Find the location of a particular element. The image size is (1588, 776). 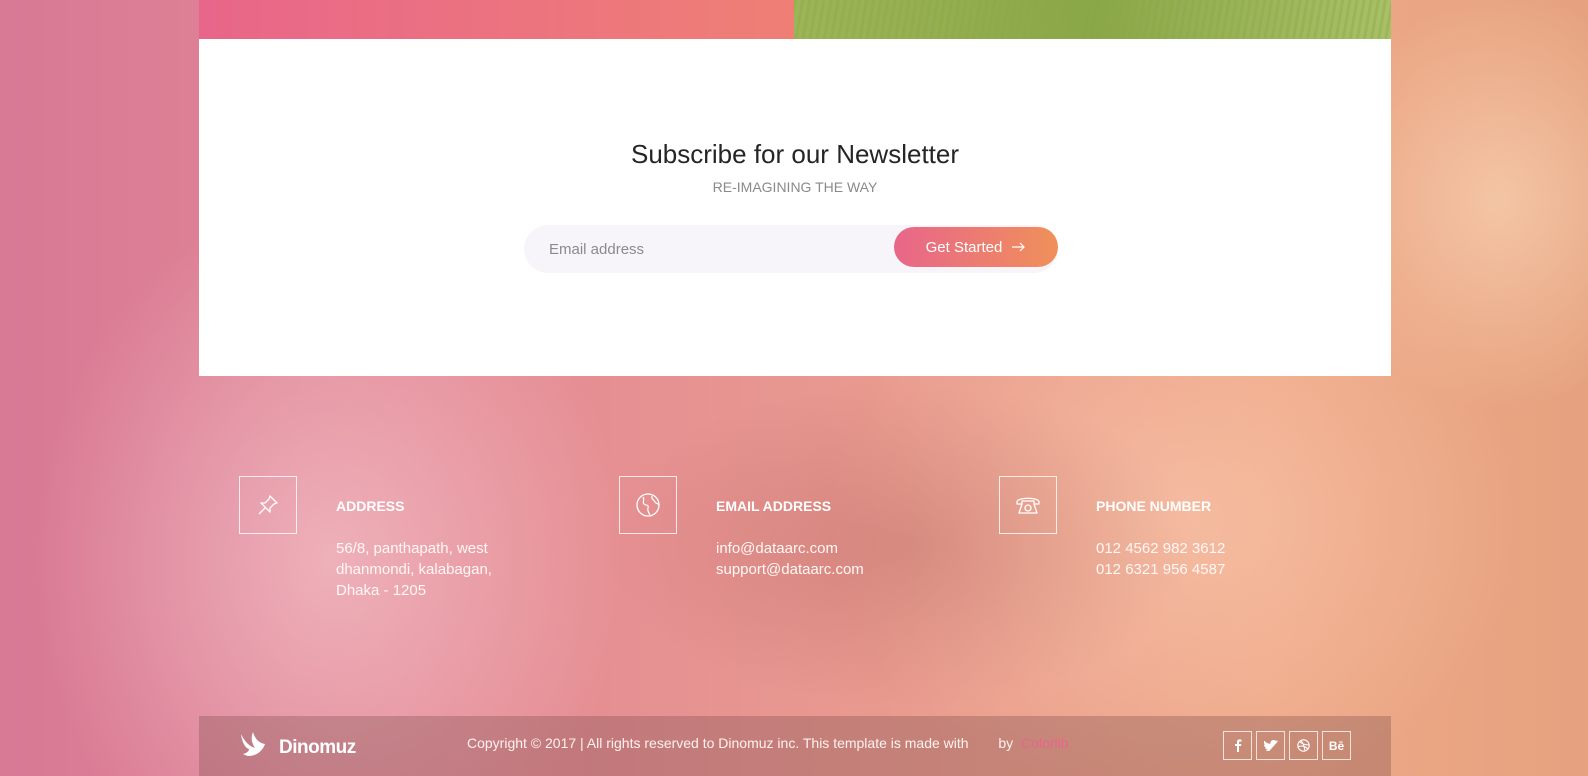

phone-line-2: 012 6321 956 4587 is located at coordinates (1160, 569).